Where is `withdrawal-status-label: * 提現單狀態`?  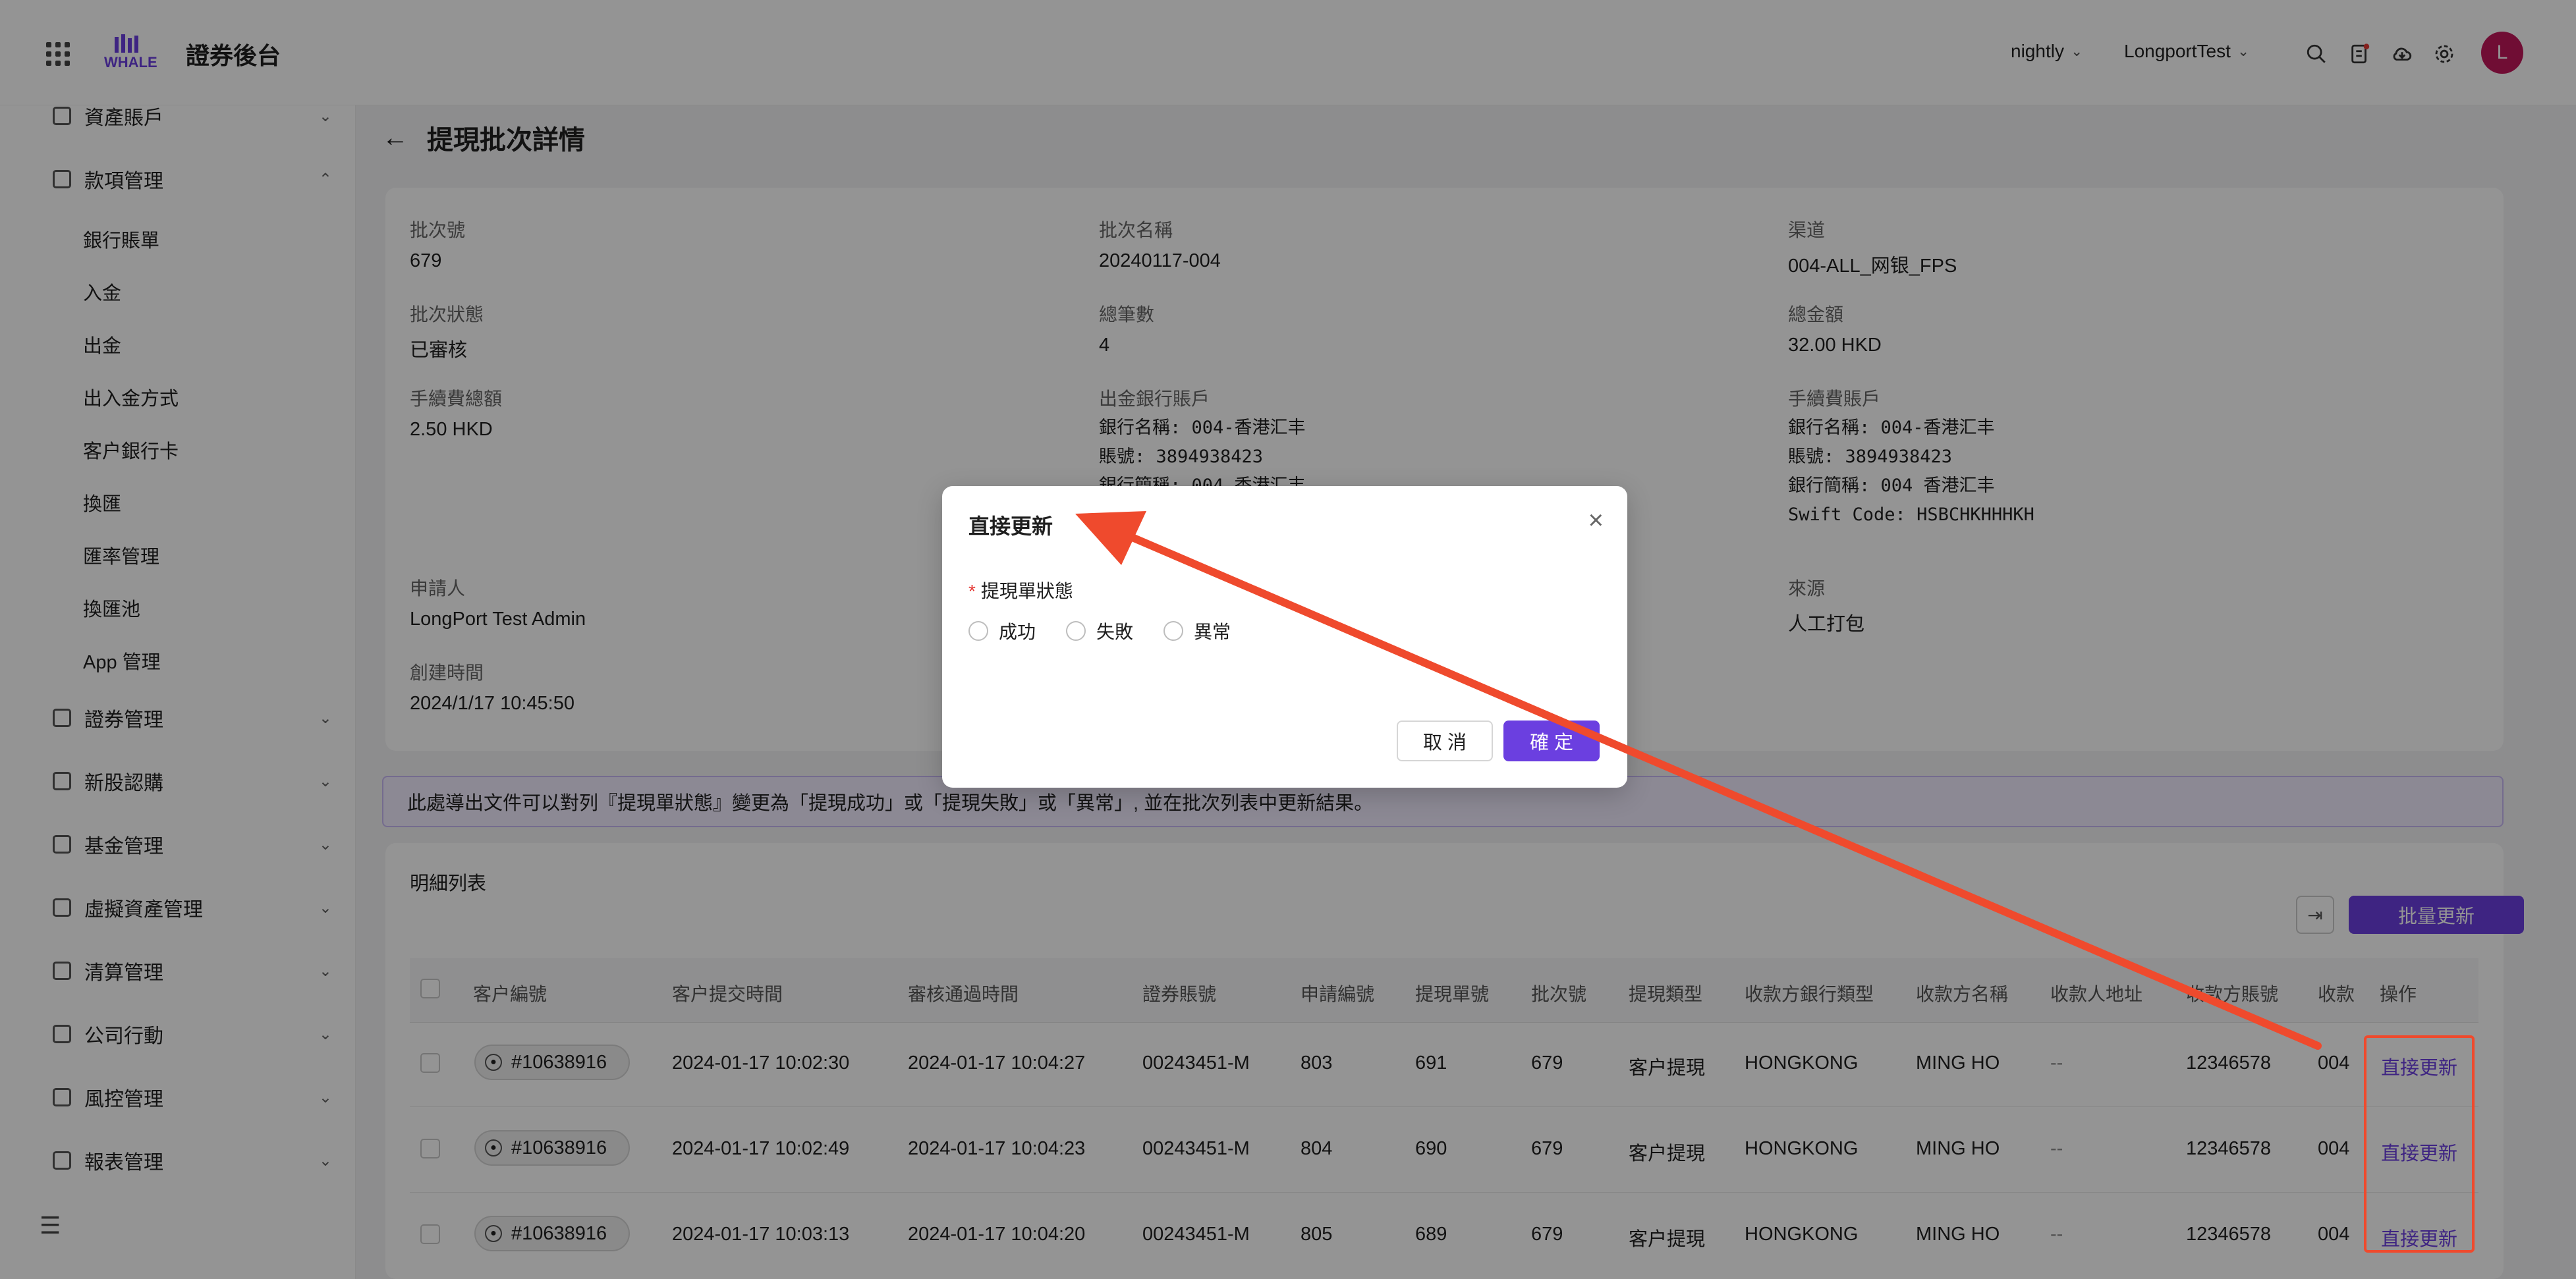
withdrawal-status-label: * 提現單狀態 is located at coordinates (1020, 590).